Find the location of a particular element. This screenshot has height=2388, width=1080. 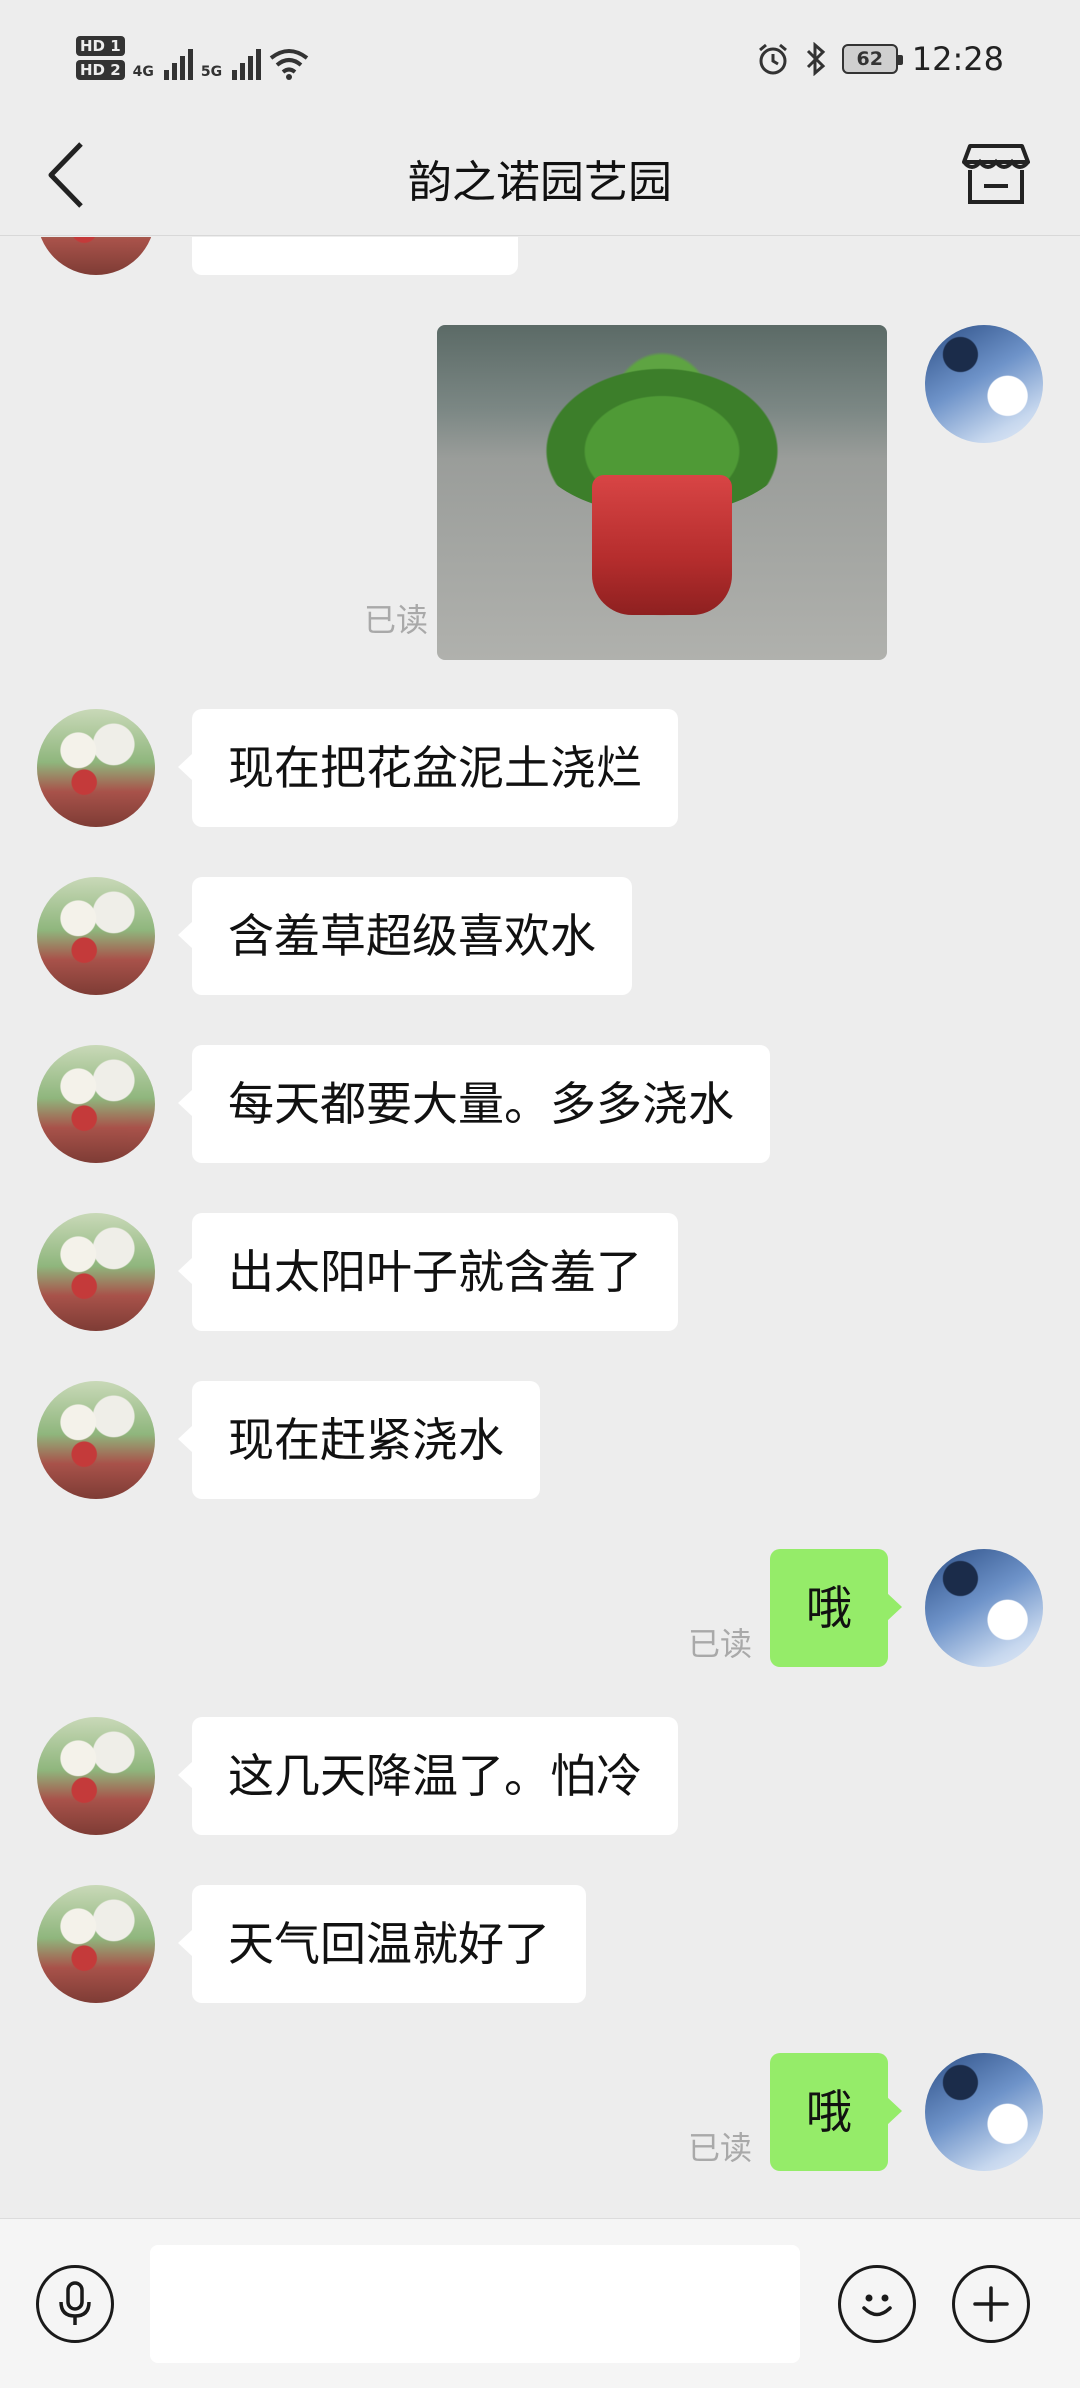

battery-level: 62 is located at coordinates (869, 59).